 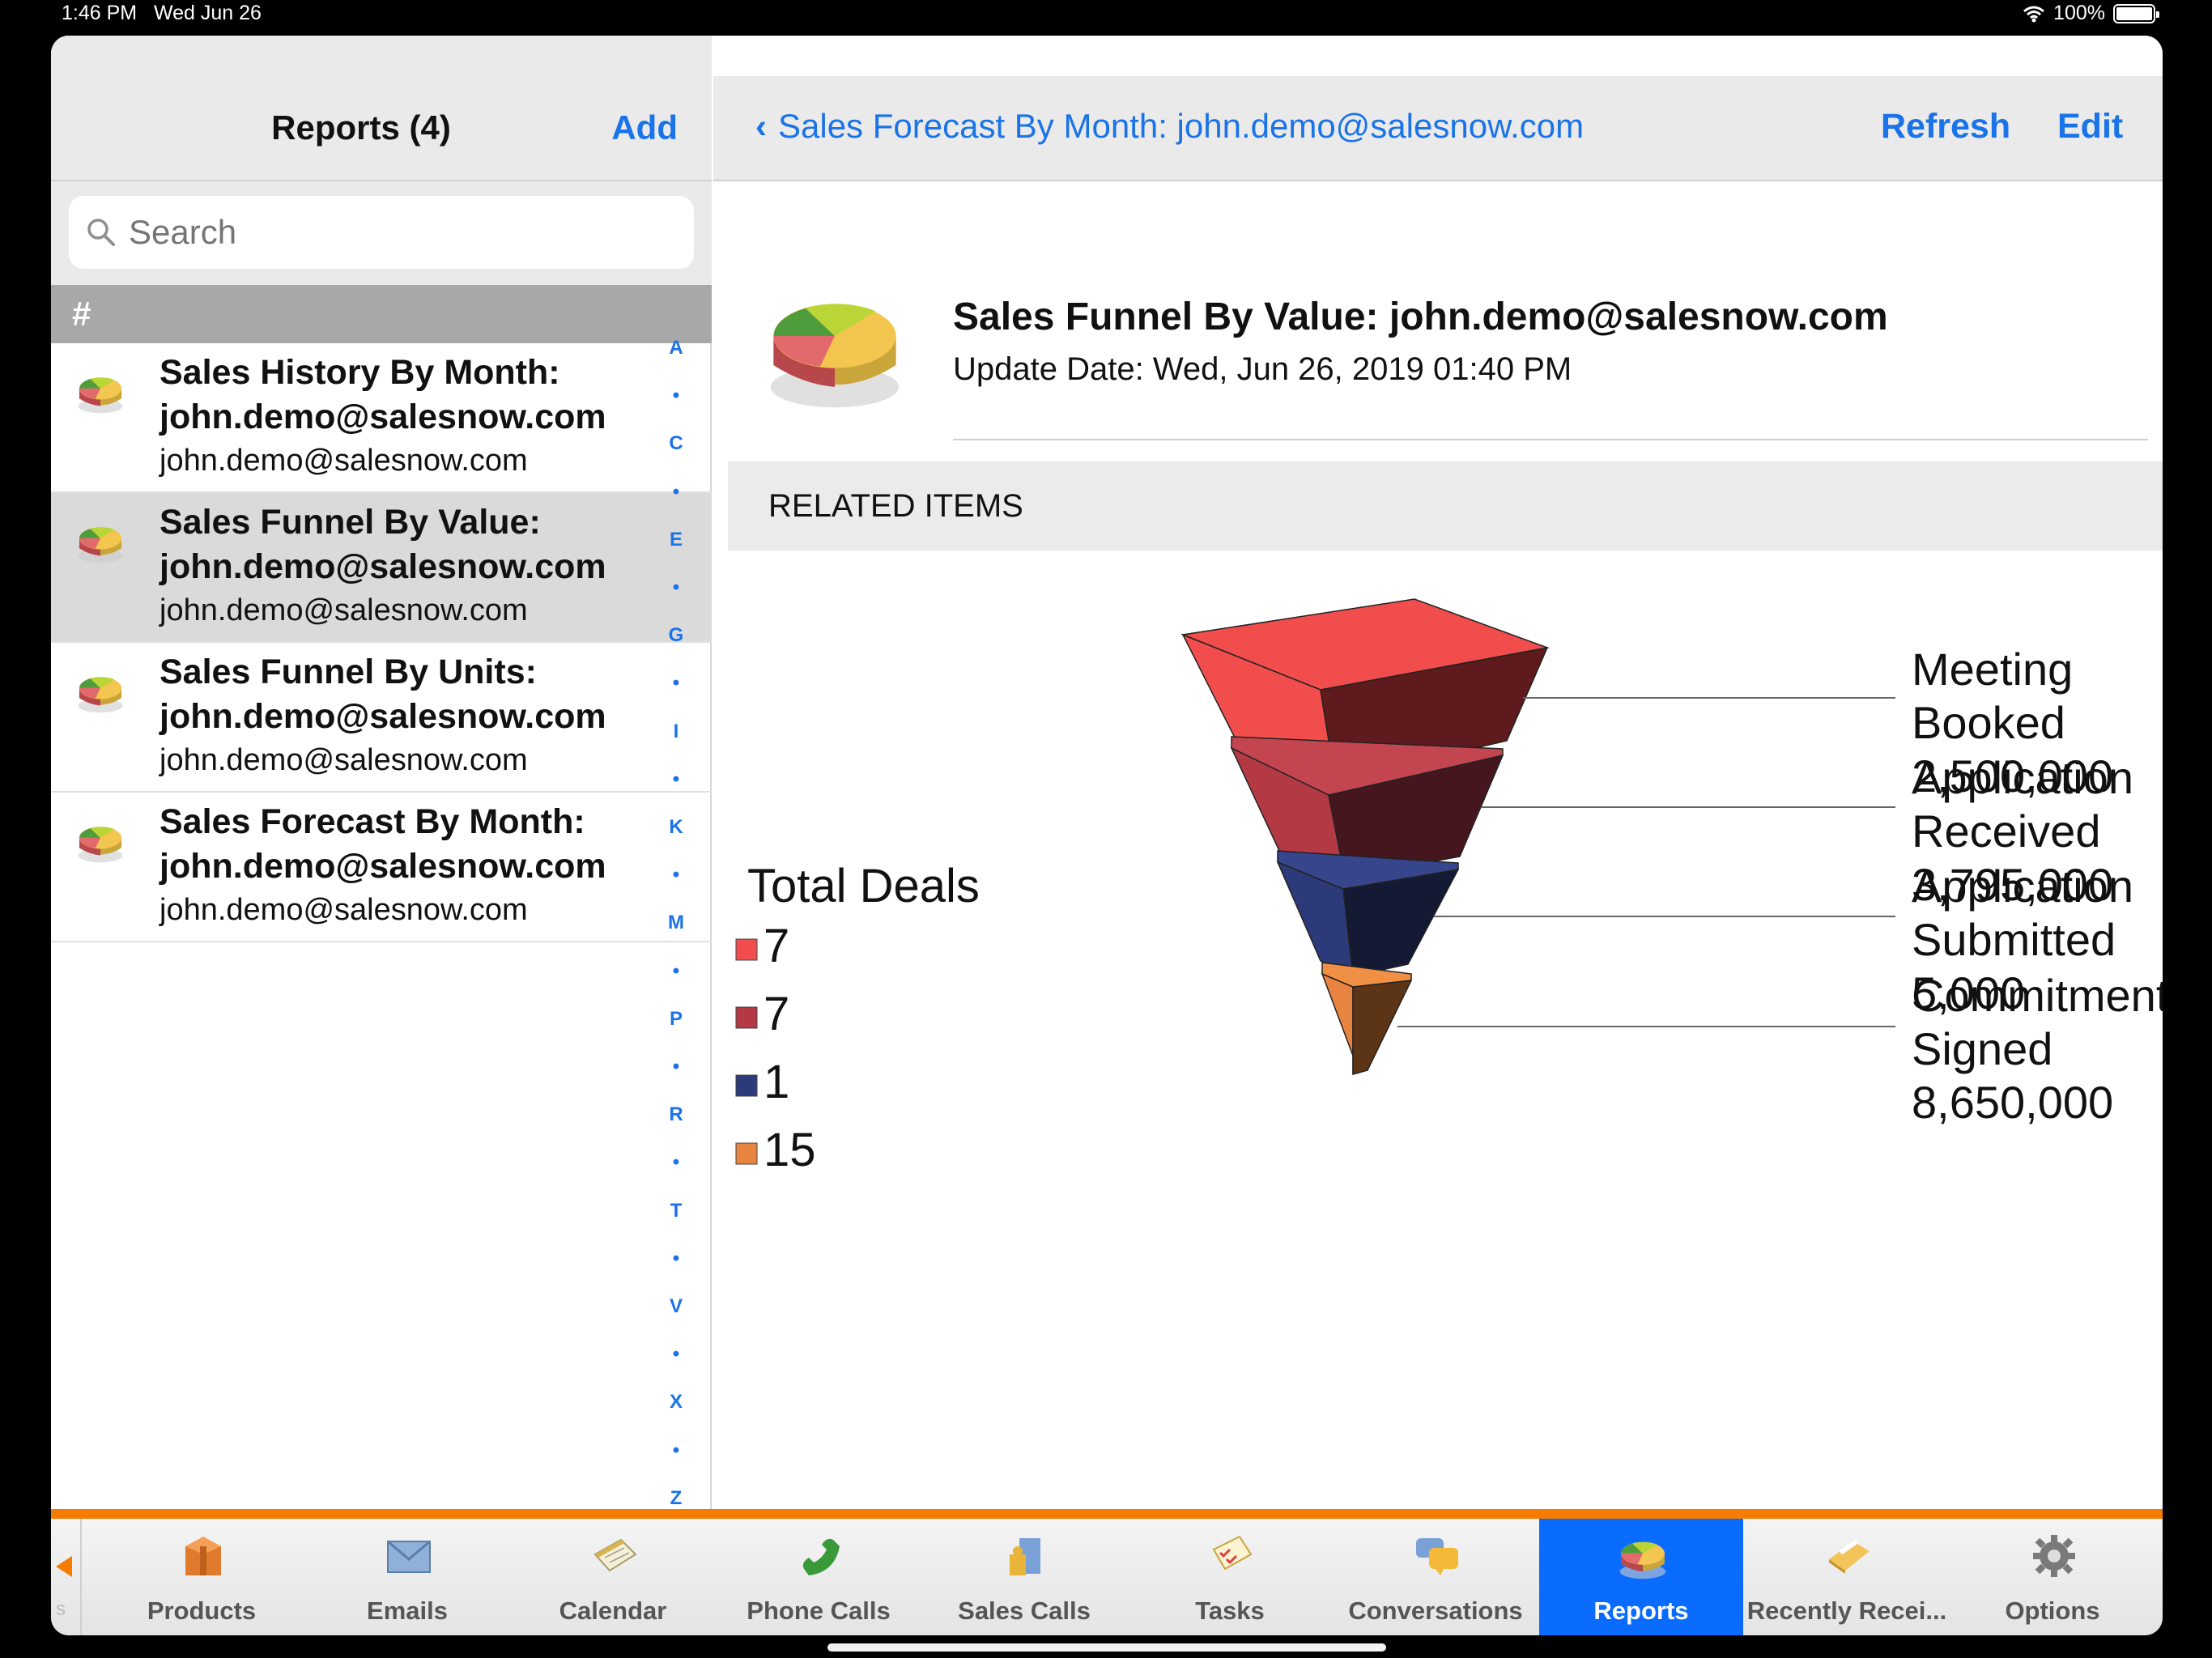 What do you see at coordinates (2054, 1556) in the screenshot?
I see `gear-icon` at bounding box center [2054, 1556].